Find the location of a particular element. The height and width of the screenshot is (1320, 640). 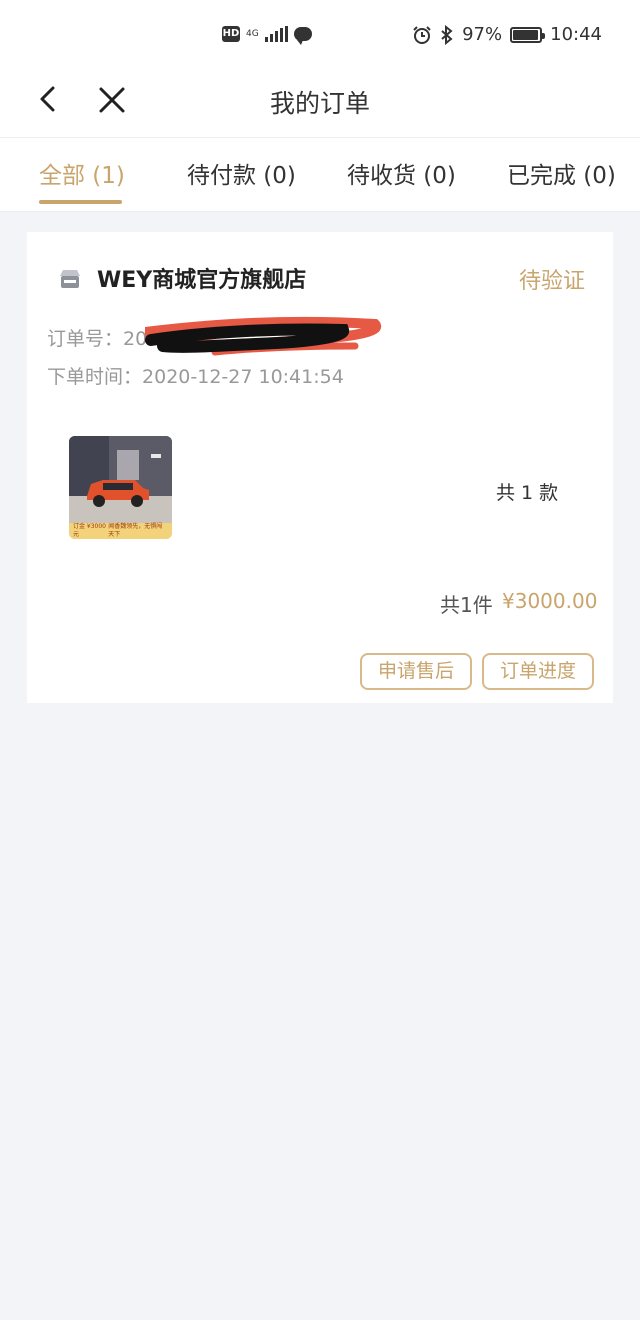

tab-all: 全部 (1) is located at coordinates (82, 173).